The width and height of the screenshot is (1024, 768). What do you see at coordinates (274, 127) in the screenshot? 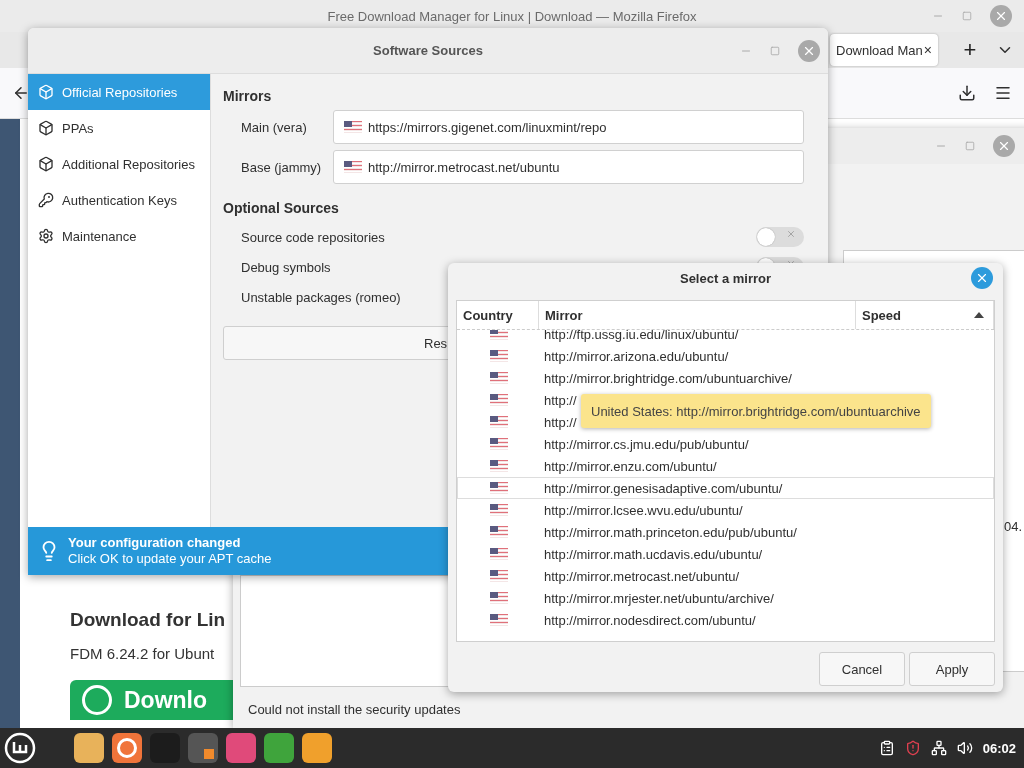
I see `field-label: Main (vera)` at bounding box center [274, 127].